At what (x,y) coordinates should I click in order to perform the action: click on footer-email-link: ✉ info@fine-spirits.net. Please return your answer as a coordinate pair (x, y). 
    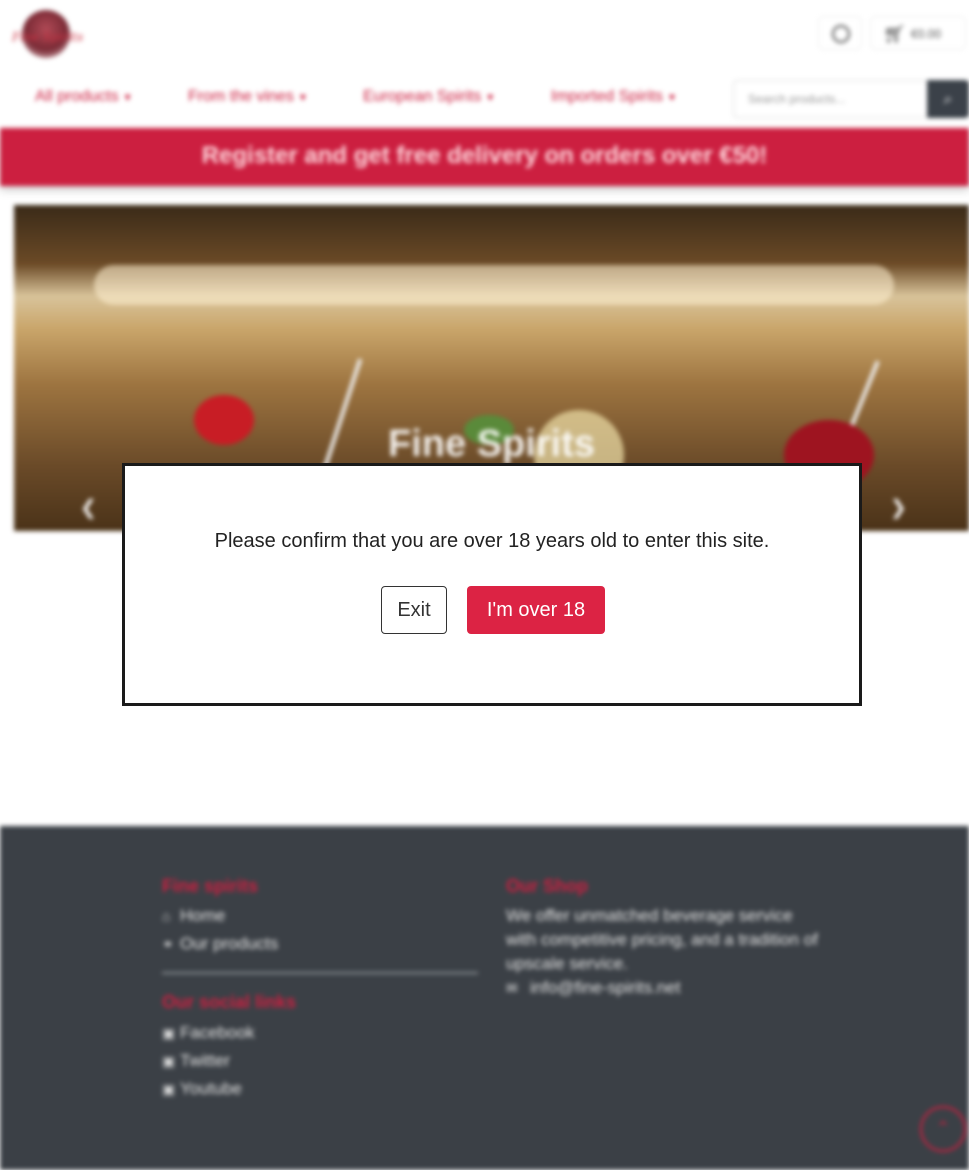
    Looking at the image, I should click on (593, 988).